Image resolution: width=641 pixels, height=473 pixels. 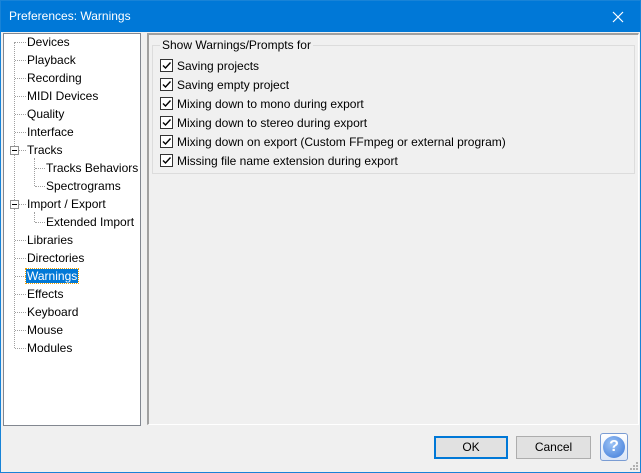 I want to click on cancel-button: Cancel, so click(x=553, y=447).